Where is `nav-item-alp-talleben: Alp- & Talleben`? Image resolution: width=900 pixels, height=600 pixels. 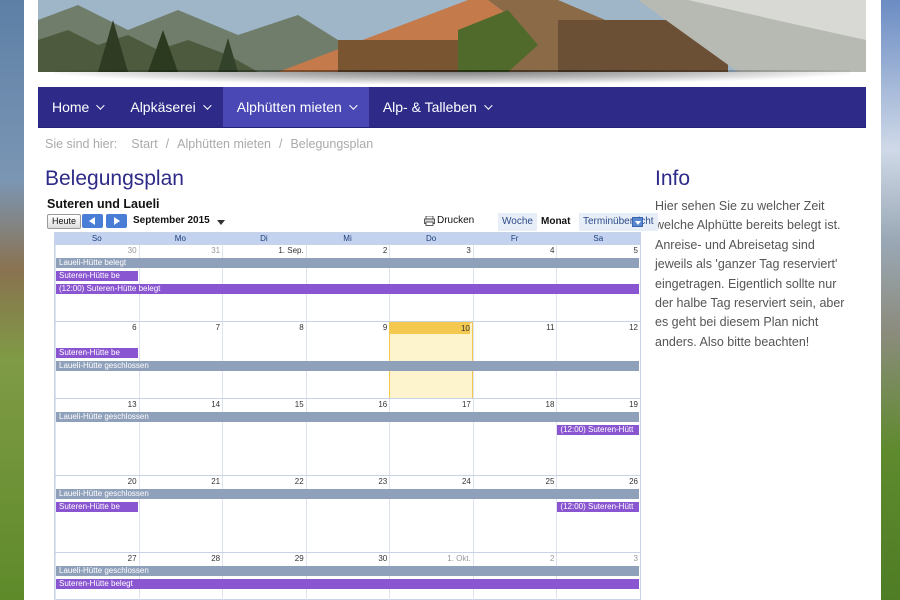 nav-item-alp-talleben: Alp- & Talleben is located at coordinates (436, 107).